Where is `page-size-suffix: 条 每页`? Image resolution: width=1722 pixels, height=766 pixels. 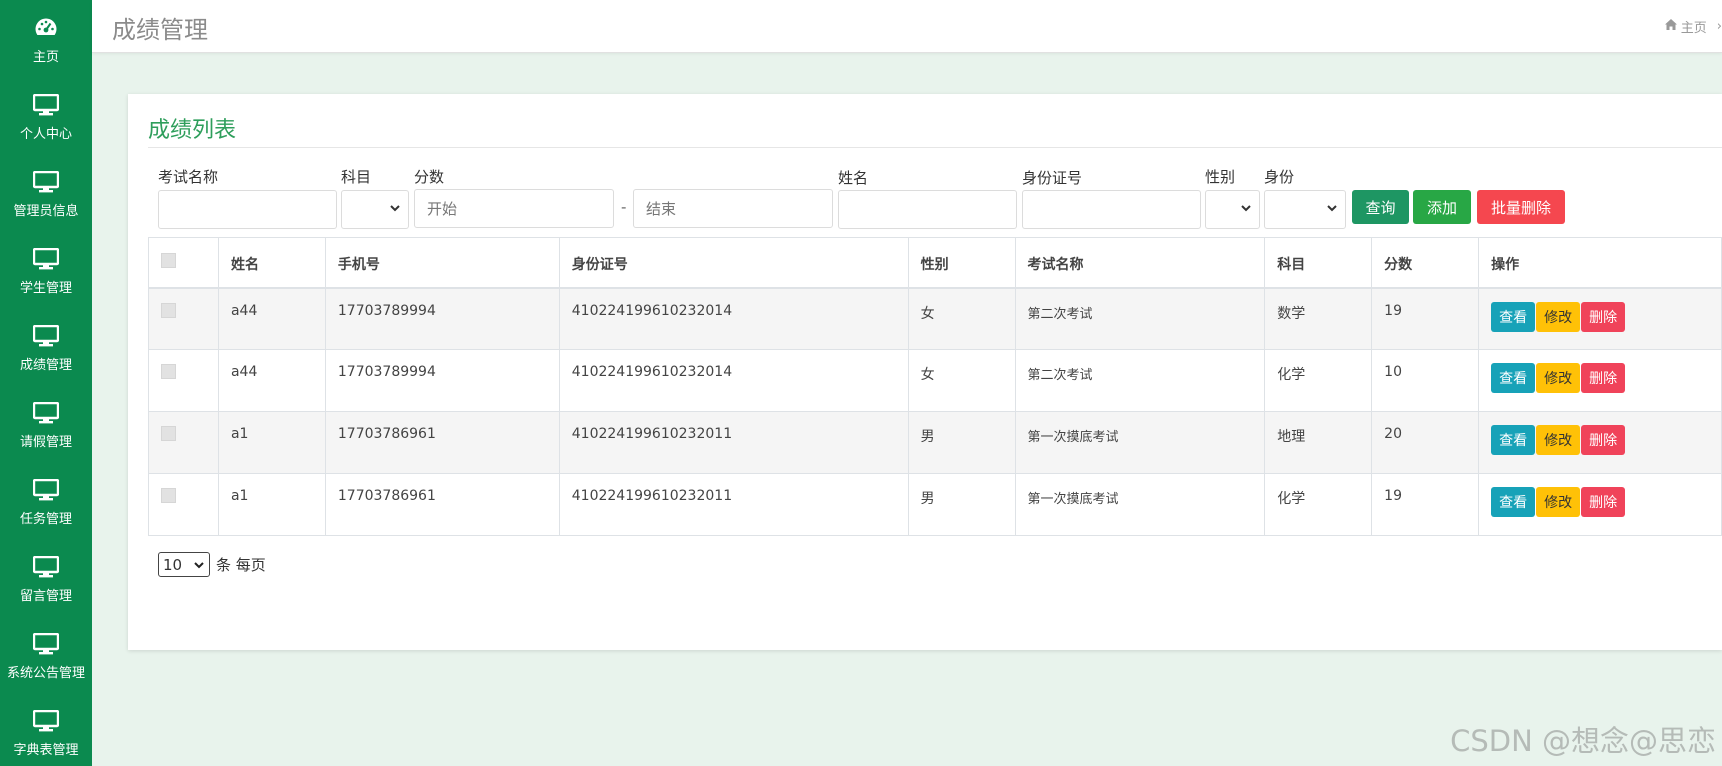
page-size-suffix: 条 每页 is located at coordinates (241, 565).